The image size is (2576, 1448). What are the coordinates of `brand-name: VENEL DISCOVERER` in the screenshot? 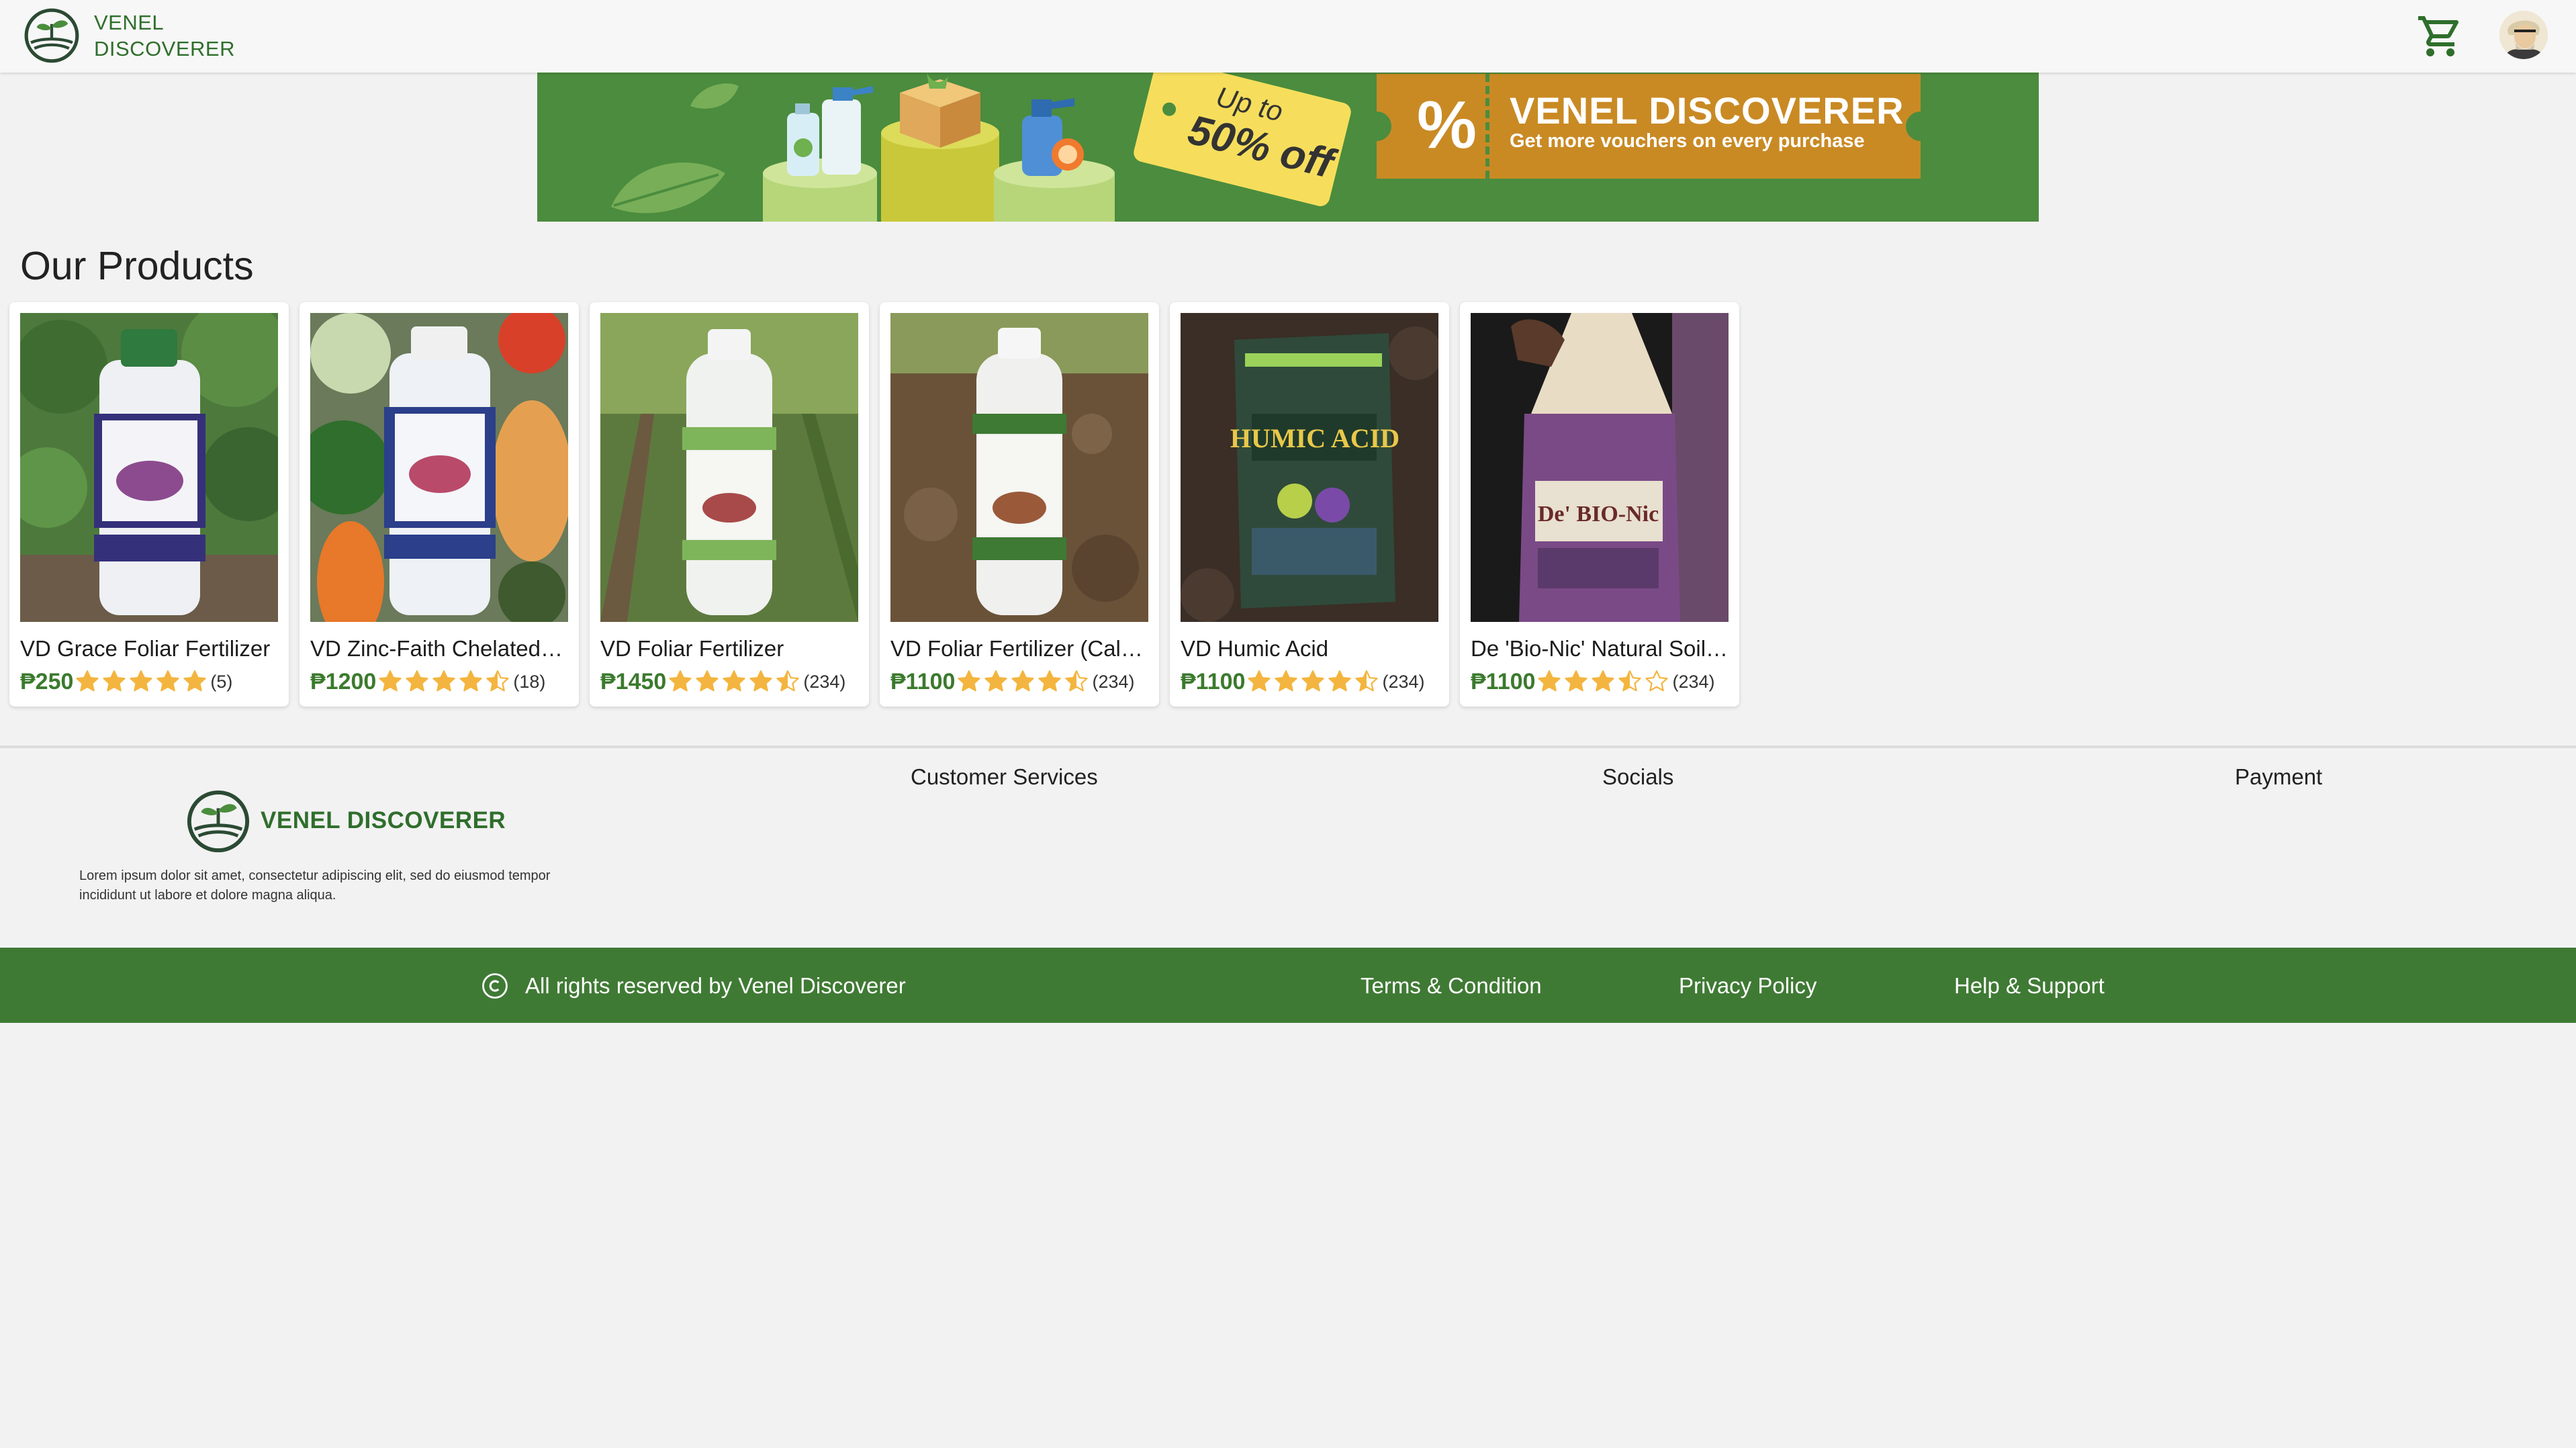 It's located at (164, 35).